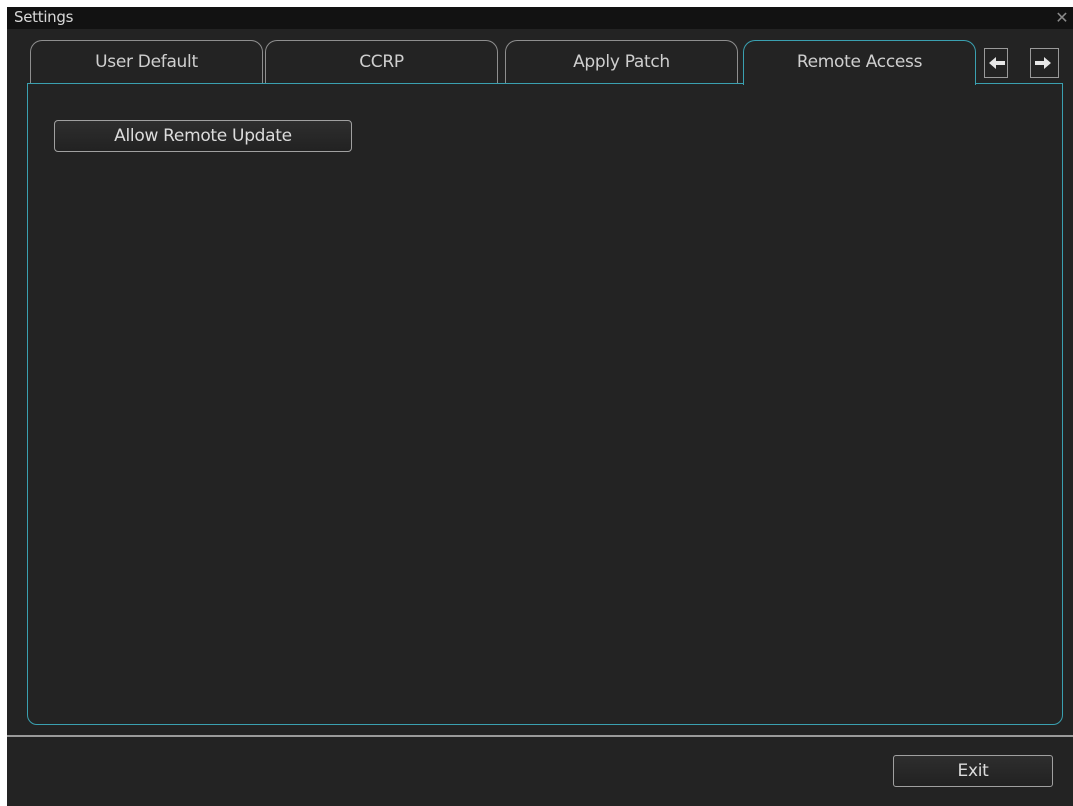 The height and width of the screenshot is (806, 1073). I want to click on tab-scroll-left-button, so click(996, 63).